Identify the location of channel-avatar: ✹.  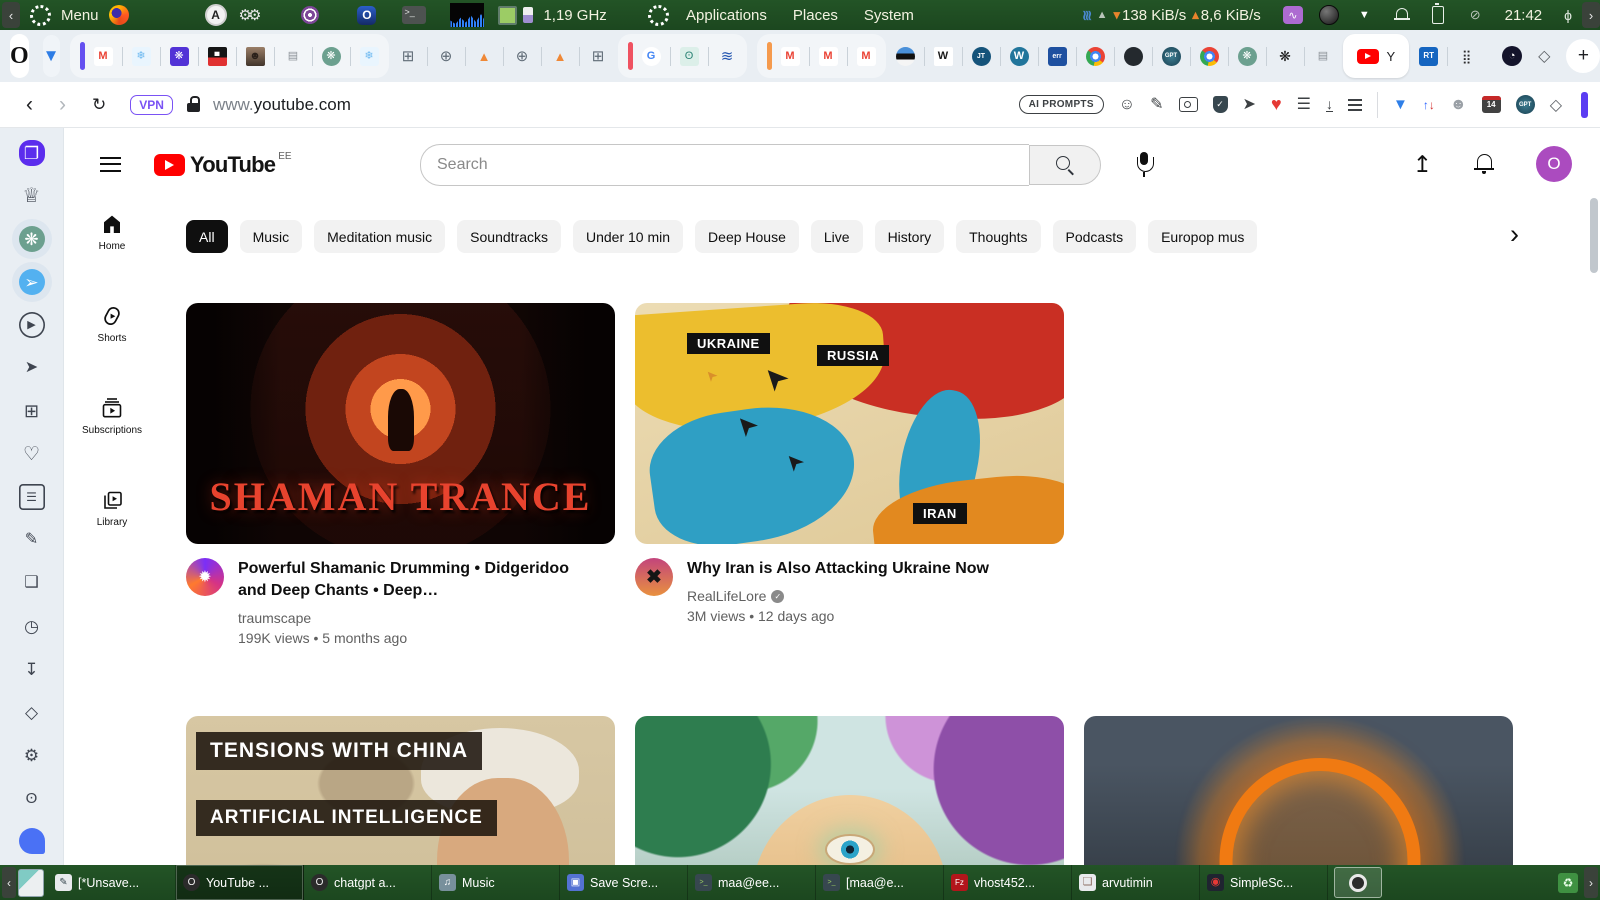
(205, 577).